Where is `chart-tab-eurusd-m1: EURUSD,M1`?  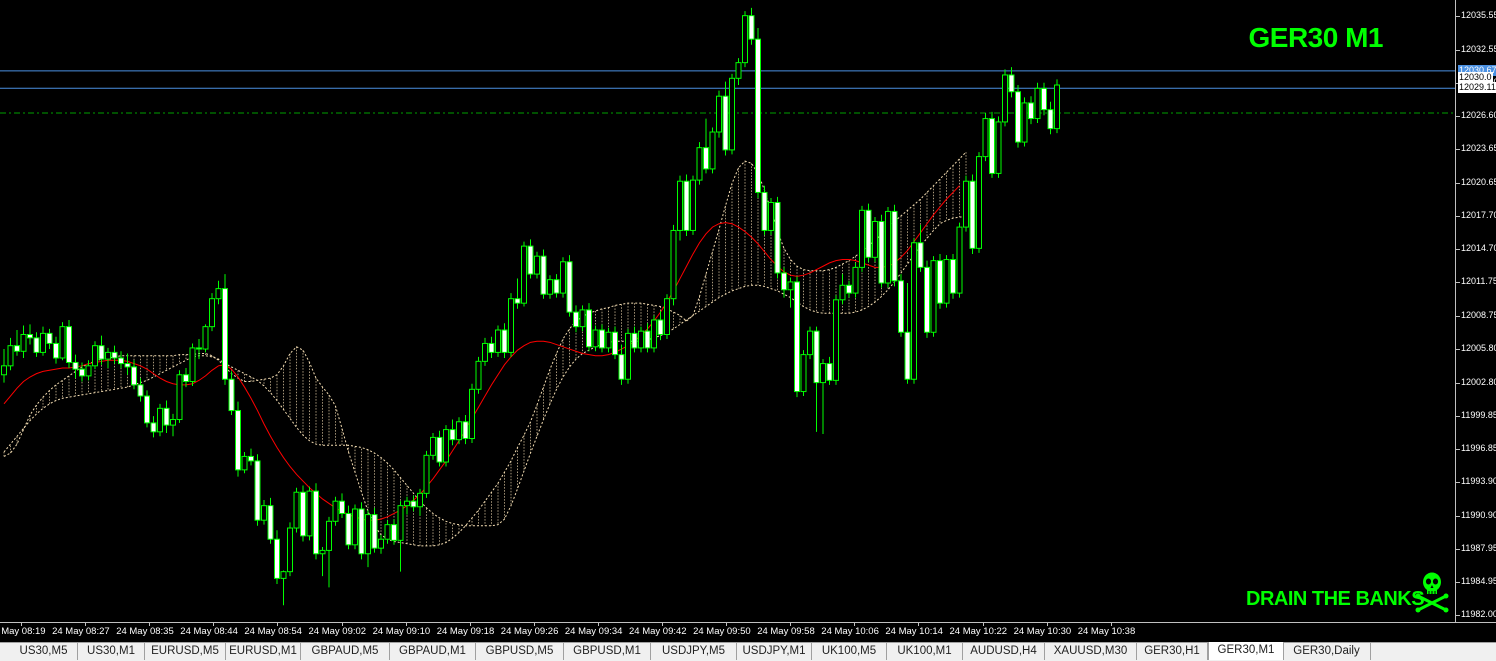 chart-tab-eurusd-m1: EURUSD,M1 is located at coordinates (263, 651).